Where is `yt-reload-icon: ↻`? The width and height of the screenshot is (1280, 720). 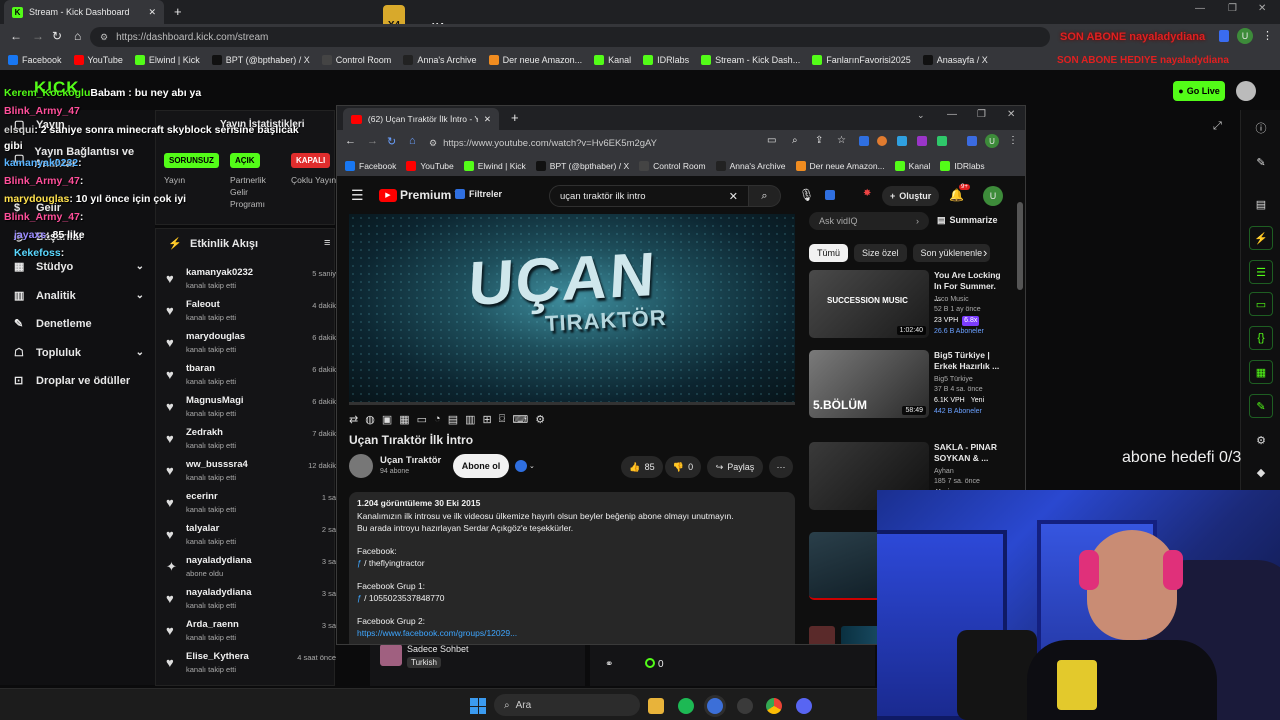
yt-reload-icon: ↻ is located at coordinates (391, 141).